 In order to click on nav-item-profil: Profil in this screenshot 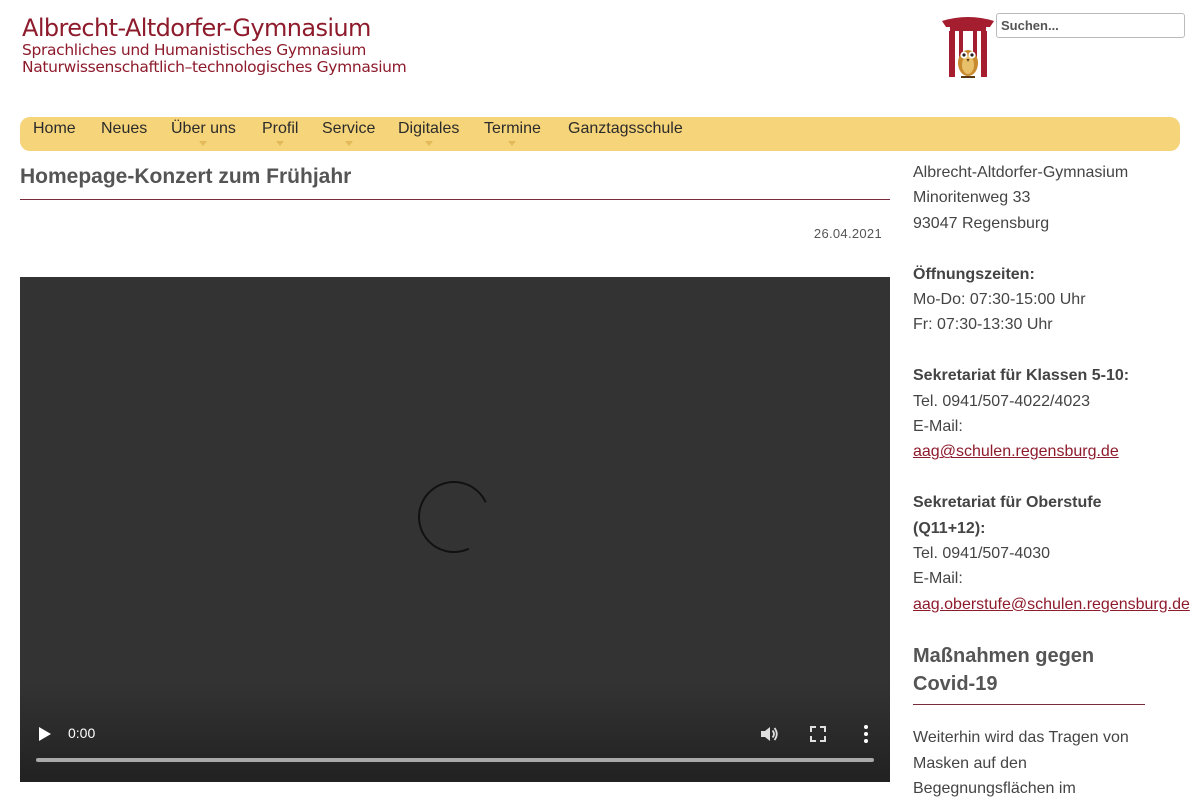, I will do `click(280, 134)`.